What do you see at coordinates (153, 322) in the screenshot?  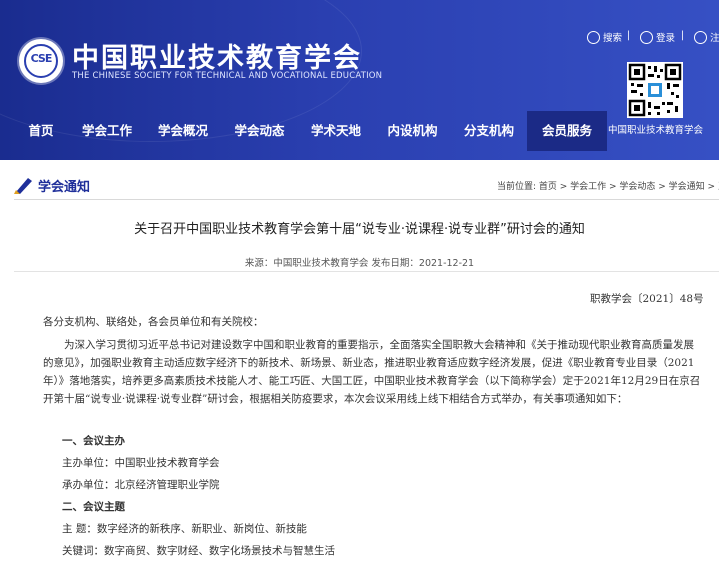 I see `salutation: 各分支机构、联络处，各会员单位和有关院校：` at bounding box center [153, 322].